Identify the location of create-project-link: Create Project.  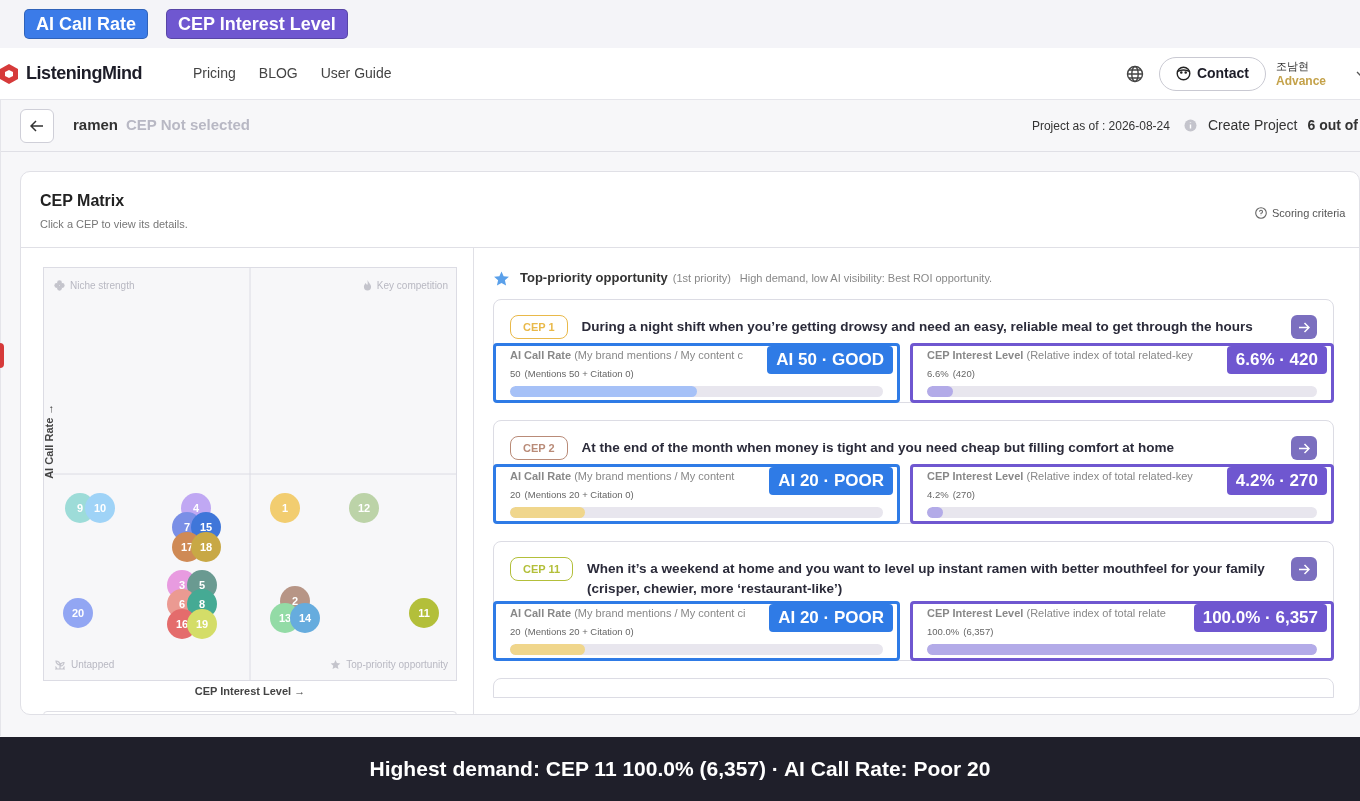
(1252, 125).